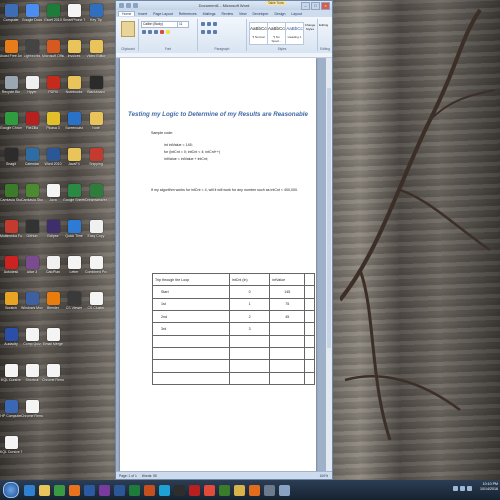 The height and width of the screenshot is (500, 500). What do you see at coordinates (128, 5) in the screenshot?
I see `save-icon` at bounding box center [128, 5].